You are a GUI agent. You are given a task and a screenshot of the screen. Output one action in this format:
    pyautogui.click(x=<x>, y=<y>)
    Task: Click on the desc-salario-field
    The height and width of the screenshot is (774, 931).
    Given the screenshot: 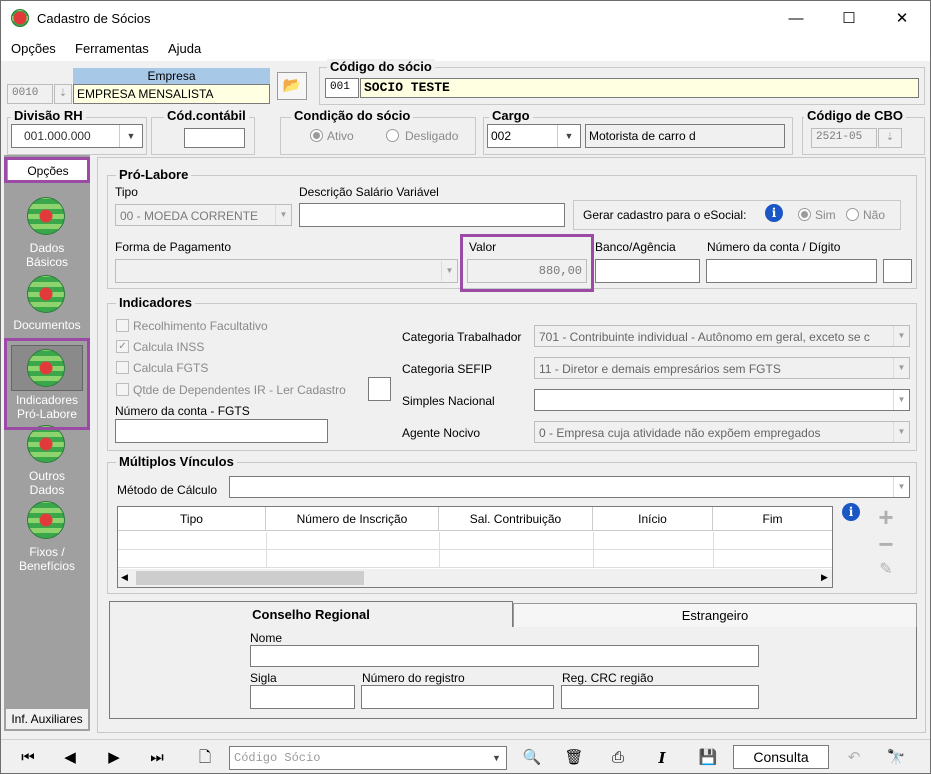 What is the action you would take?
    pyautogui.click(x=432, y=215)
    